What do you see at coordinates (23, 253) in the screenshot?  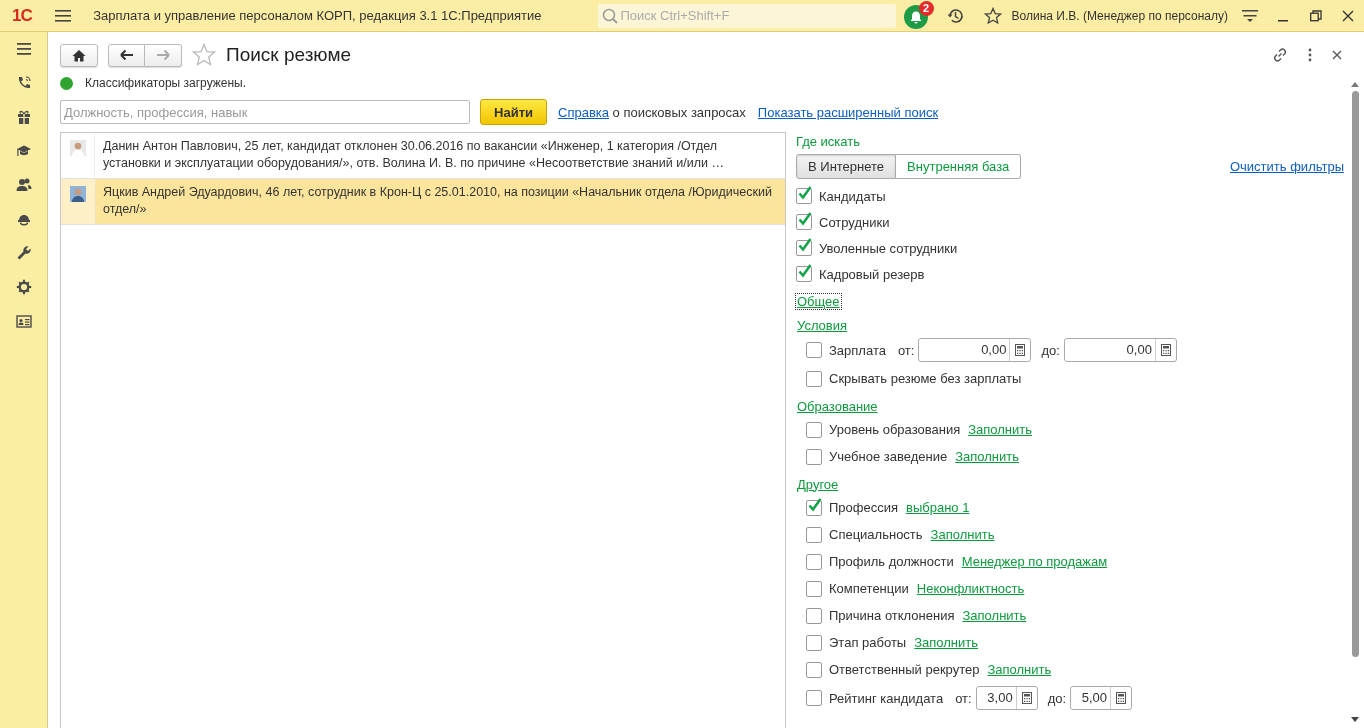 I see `wrench-icon` at bounding box center [23, 253].